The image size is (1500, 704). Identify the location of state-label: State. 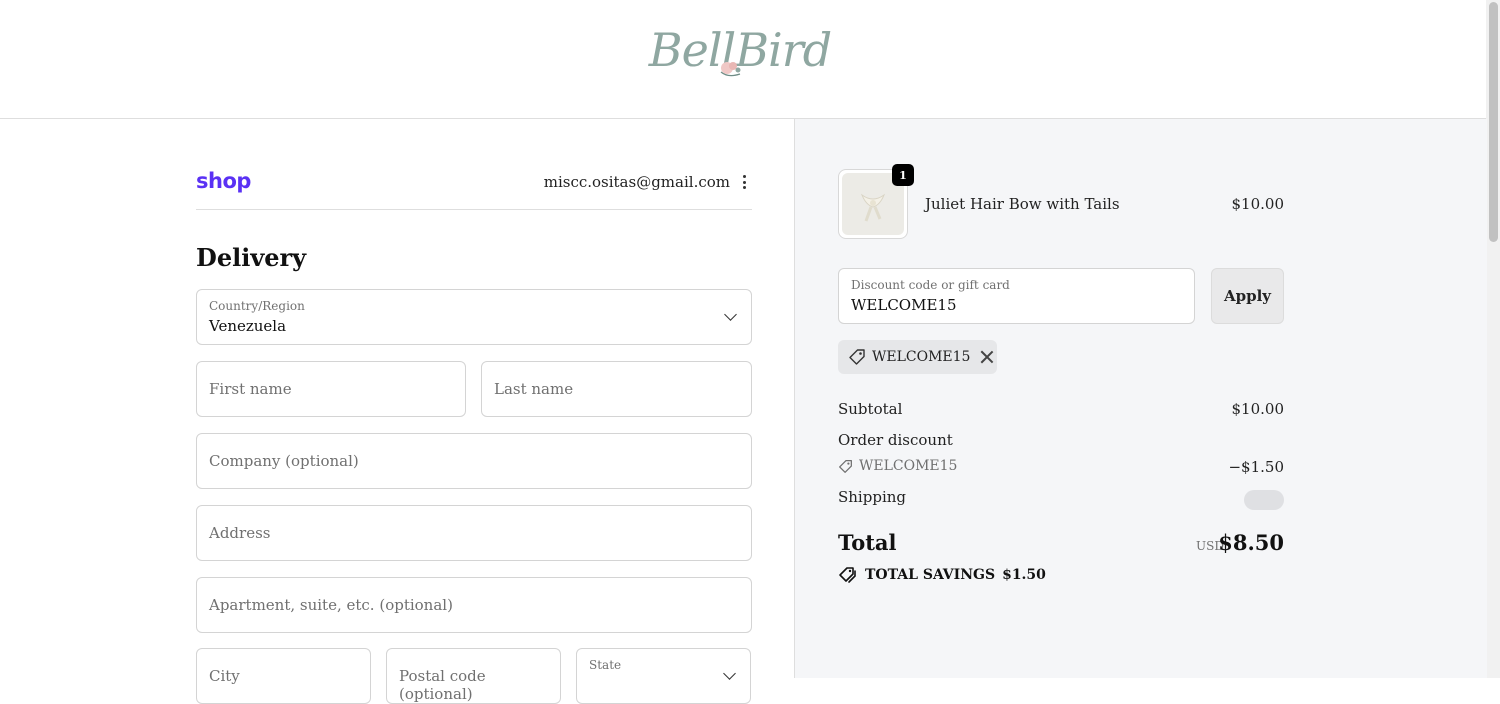
(605, 665).